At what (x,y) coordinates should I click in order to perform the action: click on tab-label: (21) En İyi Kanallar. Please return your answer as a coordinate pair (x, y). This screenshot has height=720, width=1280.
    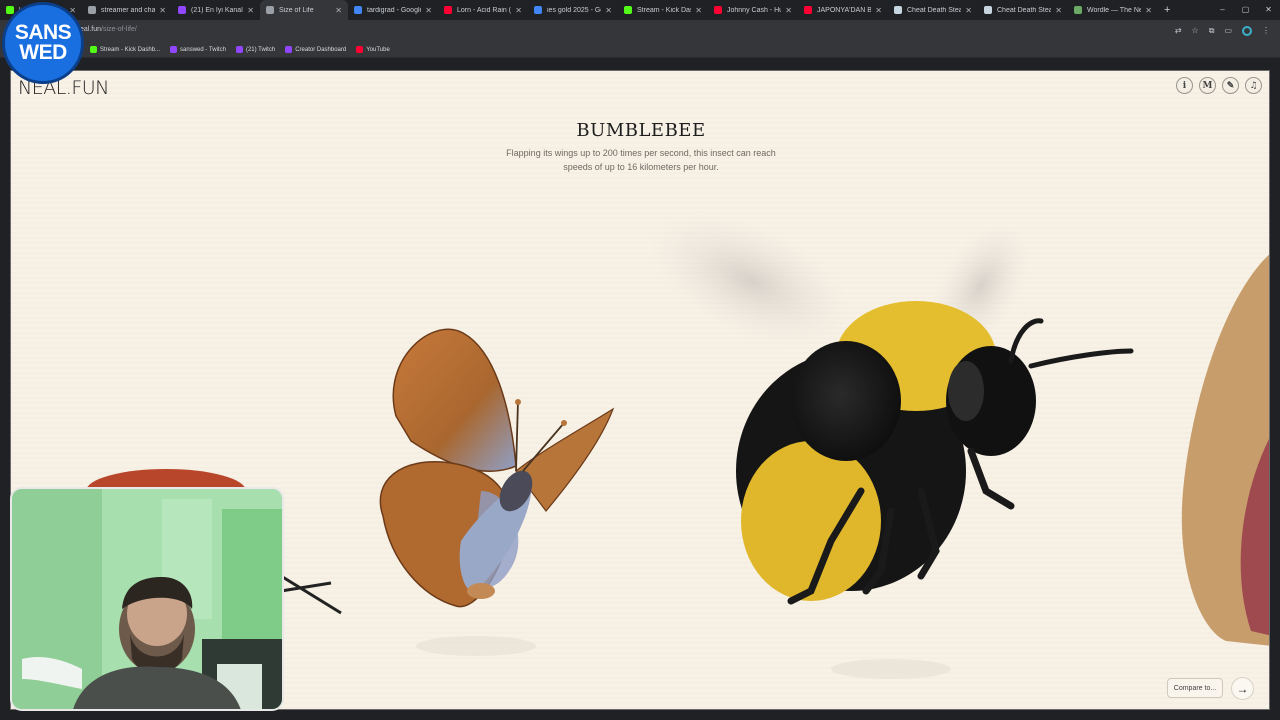
    Looking at the image, I should click on (217, 10).